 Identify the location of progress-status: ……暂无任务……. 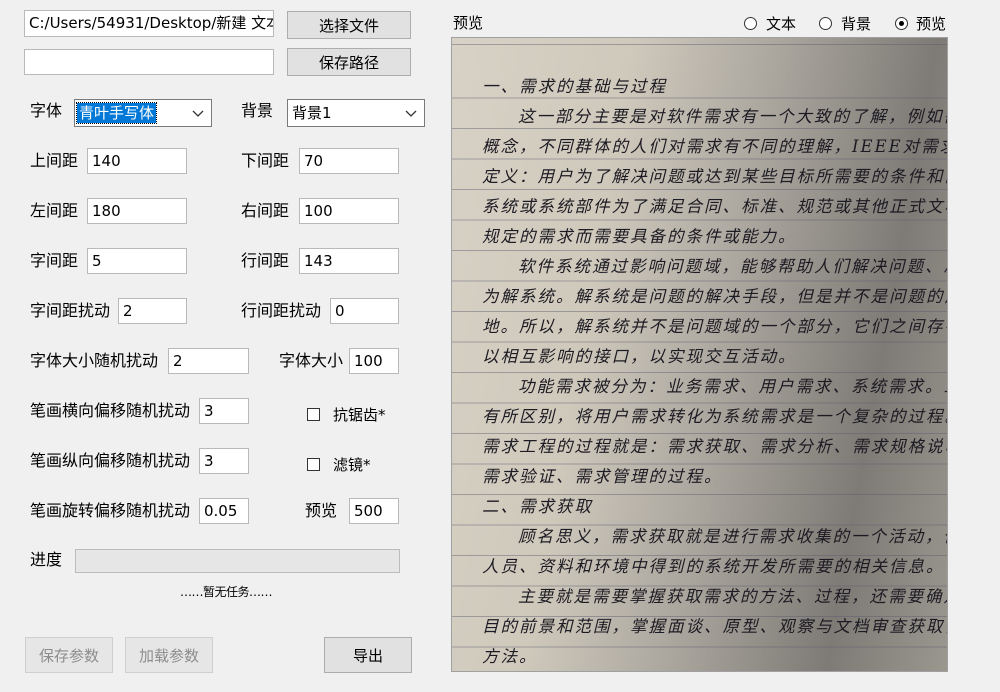
(226, 592).